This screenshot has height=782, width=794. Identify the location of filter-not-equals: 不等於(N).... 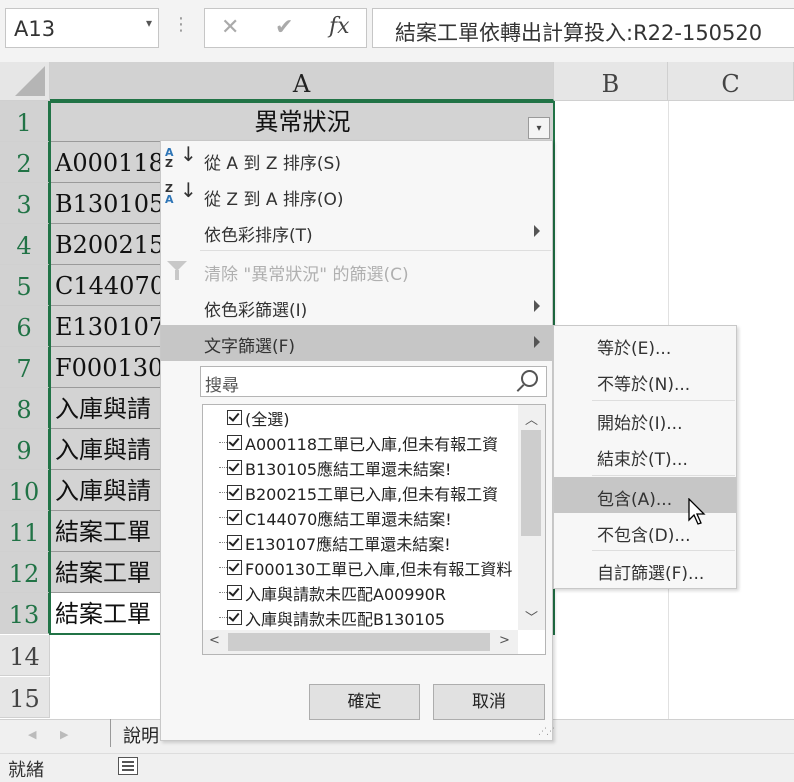
(645, 380).